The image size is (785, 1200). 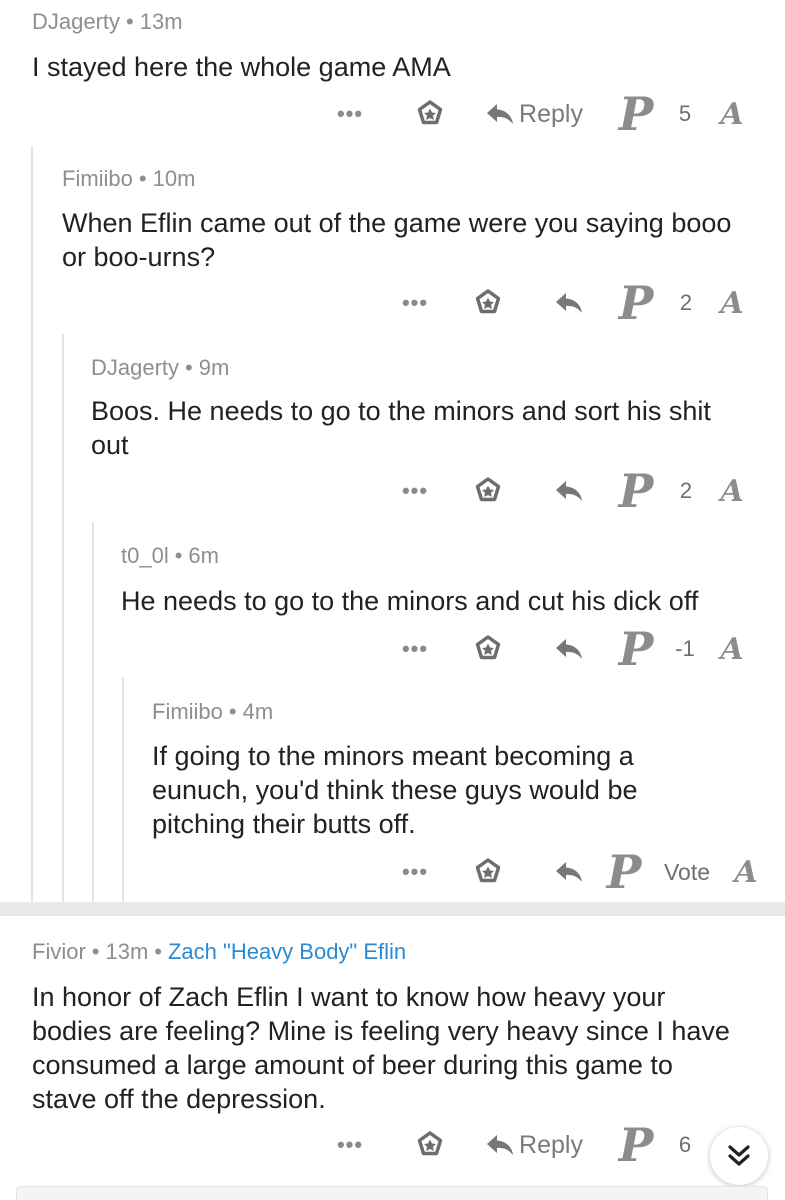 I want to click on comment-actions: ••• P Vote A, so click(x=454, y=872).